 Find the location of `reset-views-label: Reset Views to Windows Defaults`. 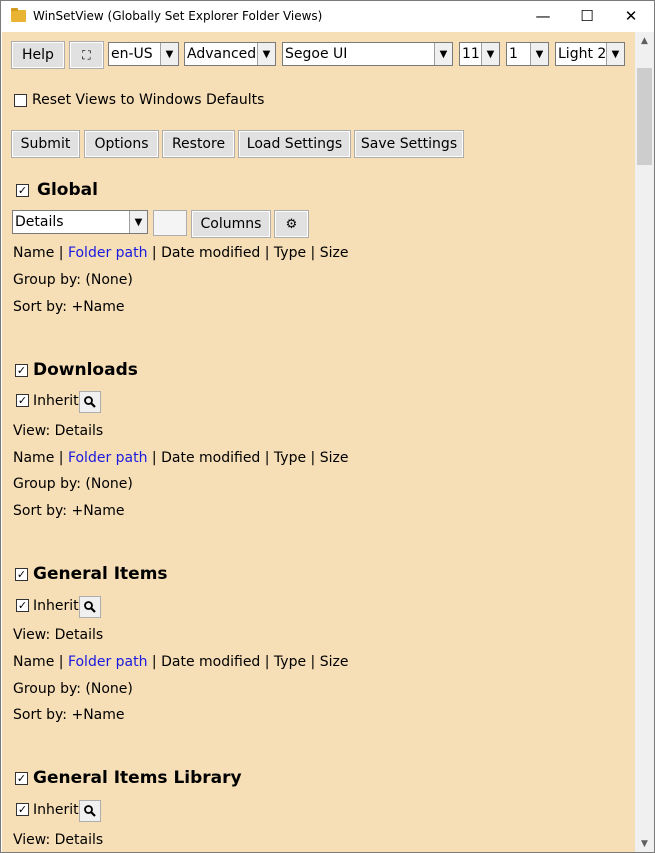

reset-views-label: Reset Views to Windows Defaults is located at coordinates (148, 100).